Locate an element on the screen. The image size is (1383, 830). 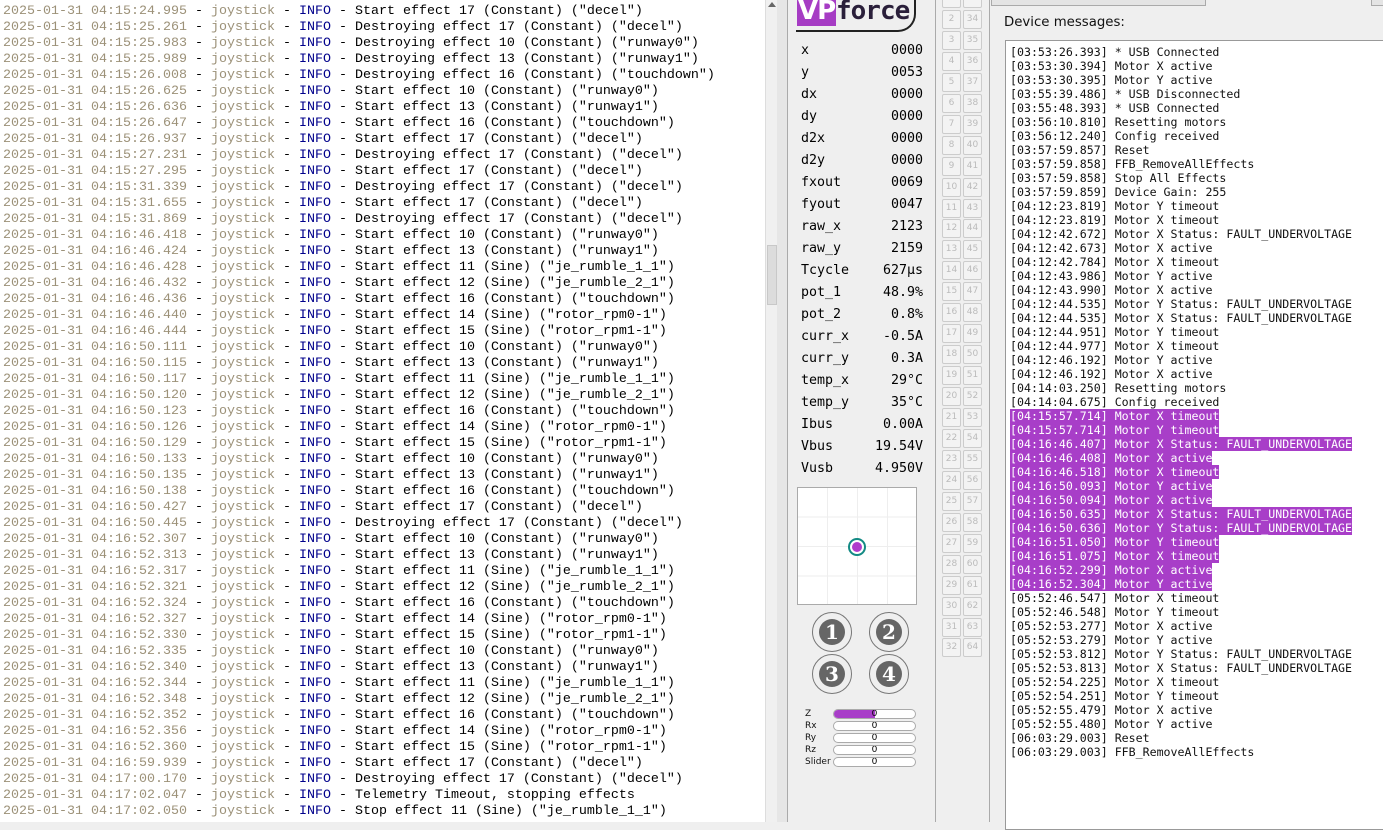
message-row: [04:12:46.192] Motor Y active is located at coordinates (1111, 360).